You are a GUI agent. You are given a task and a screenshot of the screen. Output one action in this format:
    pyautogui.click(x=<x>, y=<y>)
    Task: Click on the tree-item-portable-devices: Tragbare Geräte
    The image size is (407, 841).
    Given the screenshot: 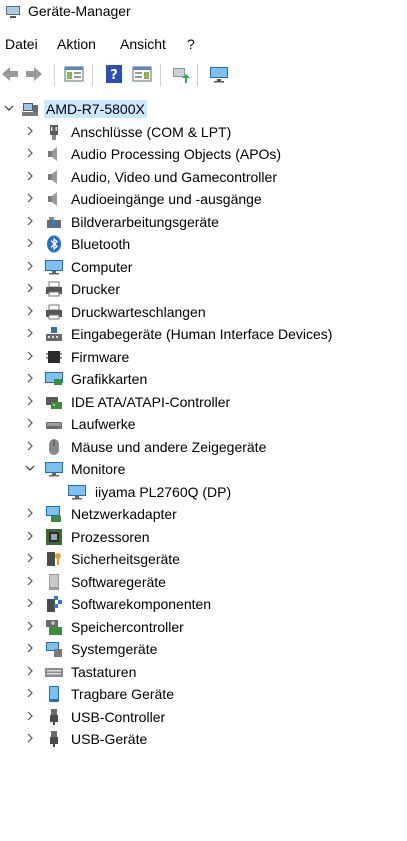 What is the action you would take?
    pyautogui.click(x=203, y=694)
    